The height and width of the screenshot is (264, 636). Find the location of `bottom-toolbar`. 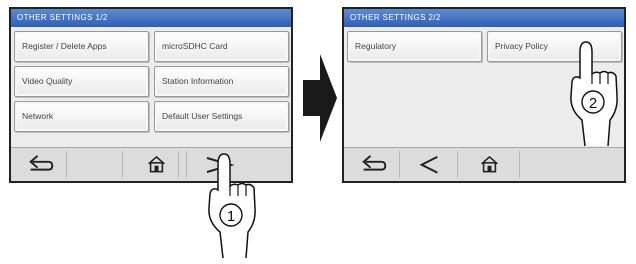

bottom-toolbar is located at coordinates (484, 164).